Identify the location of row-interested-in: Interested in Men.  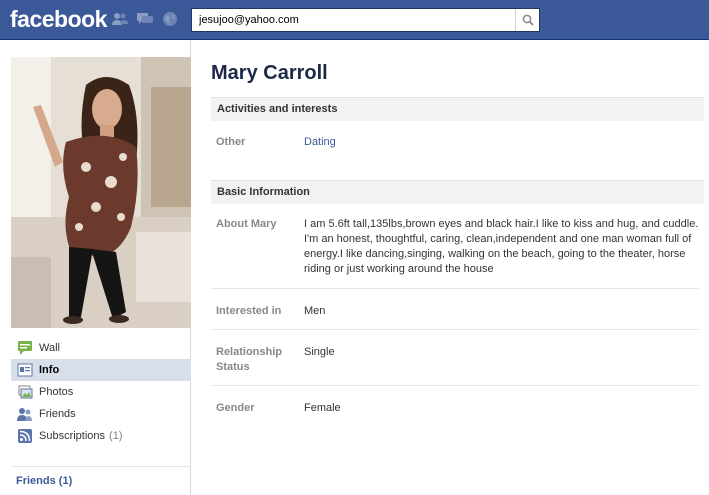
(455, 311).